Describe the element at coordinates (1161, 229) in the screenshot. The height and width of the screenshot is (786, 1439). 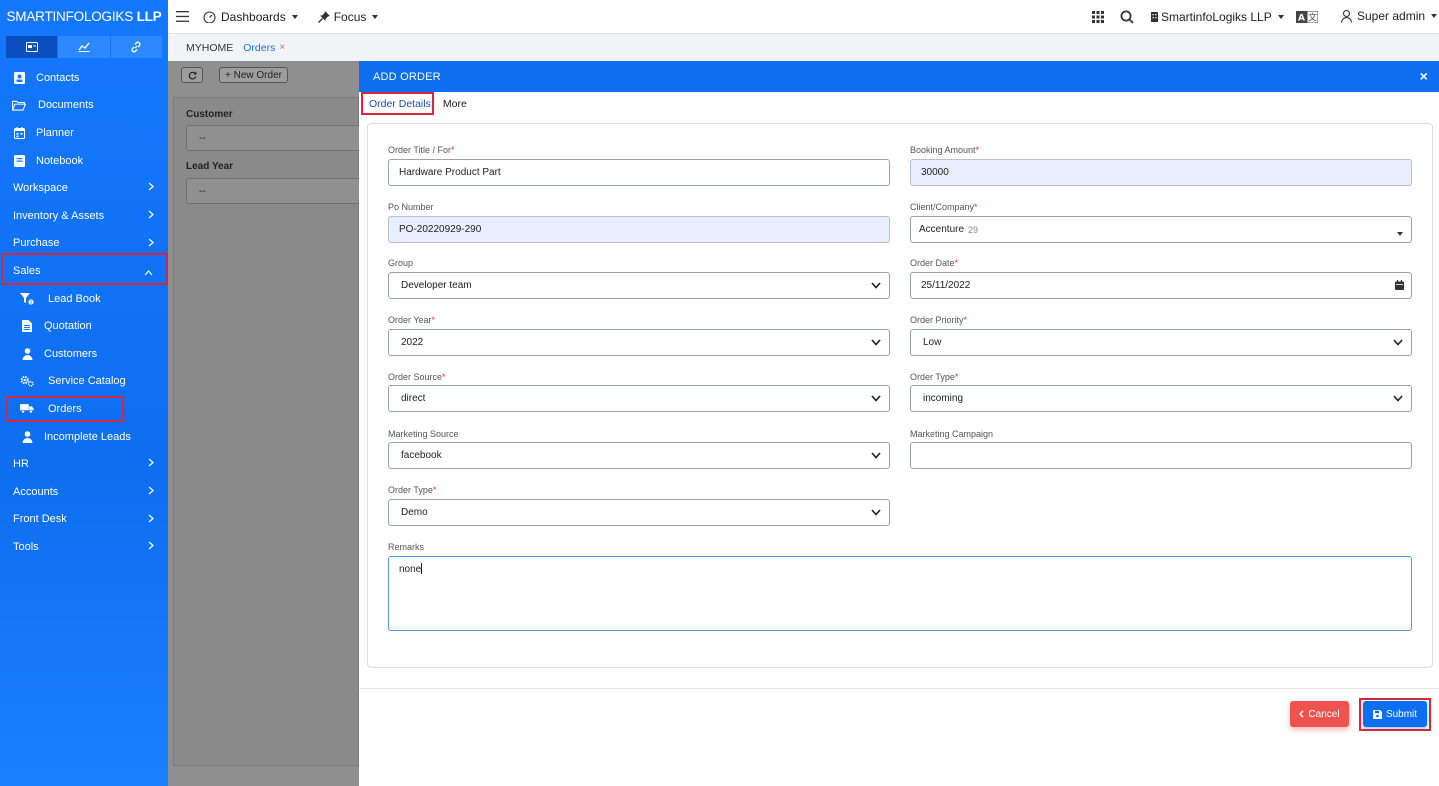
I see `client-company-select: Accenture 29` at that location.